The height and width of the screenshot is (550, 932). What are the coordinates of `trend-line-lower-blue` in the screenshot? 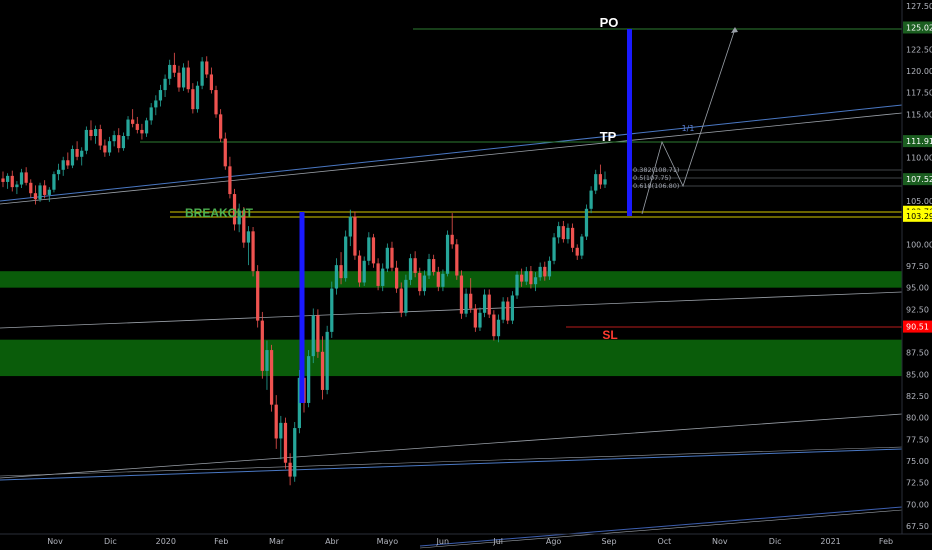 It's located at (451, 464).